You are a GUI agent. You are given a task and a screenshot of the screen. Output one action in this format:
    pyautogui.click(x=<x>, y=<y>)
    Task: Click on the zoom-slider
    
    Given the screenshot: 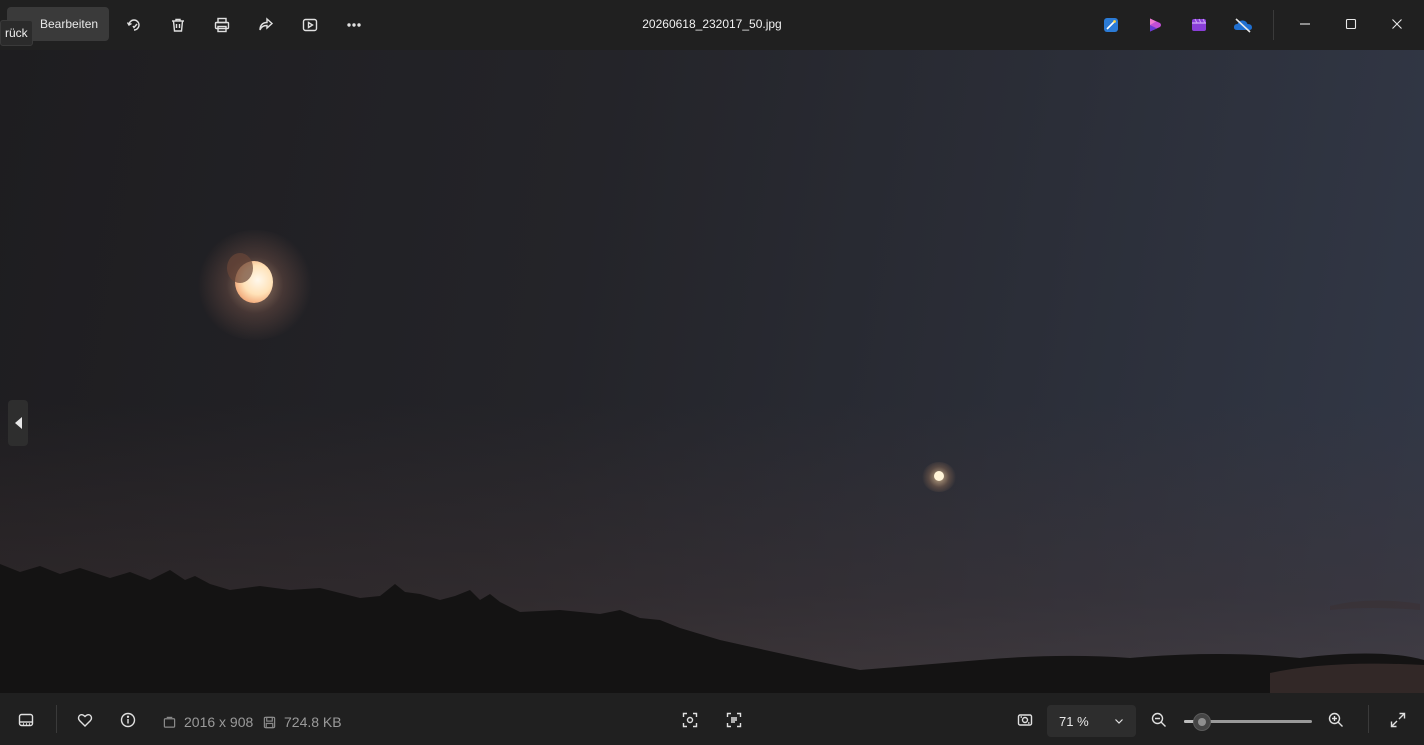 What is the action you would take?
    pyautogui.click(x=1248, y=722)
    